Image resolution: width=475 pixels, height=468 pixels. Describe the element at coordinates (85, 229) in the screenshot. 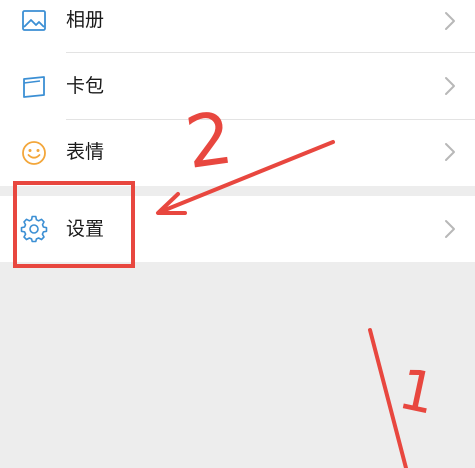

I see `menu-item-label: 设置` at that location.